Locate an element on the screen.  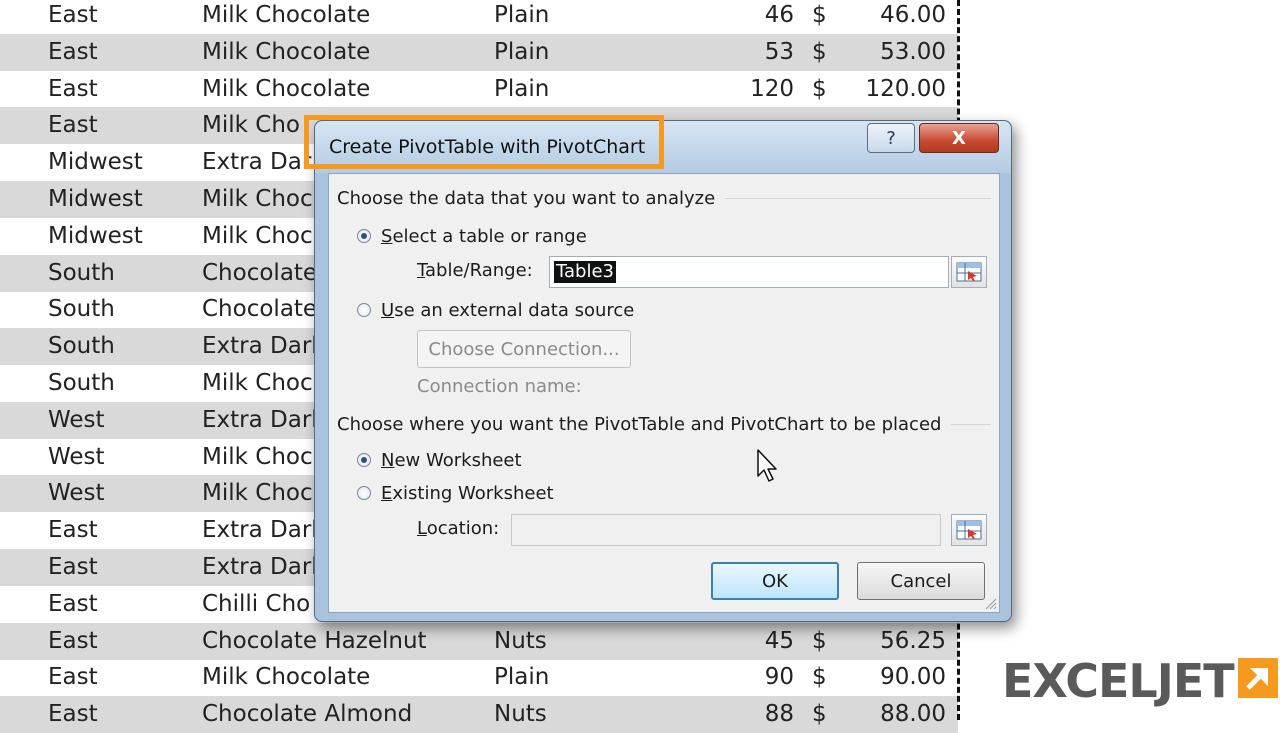
help-icon: ? is located at coordinates (891, 138).